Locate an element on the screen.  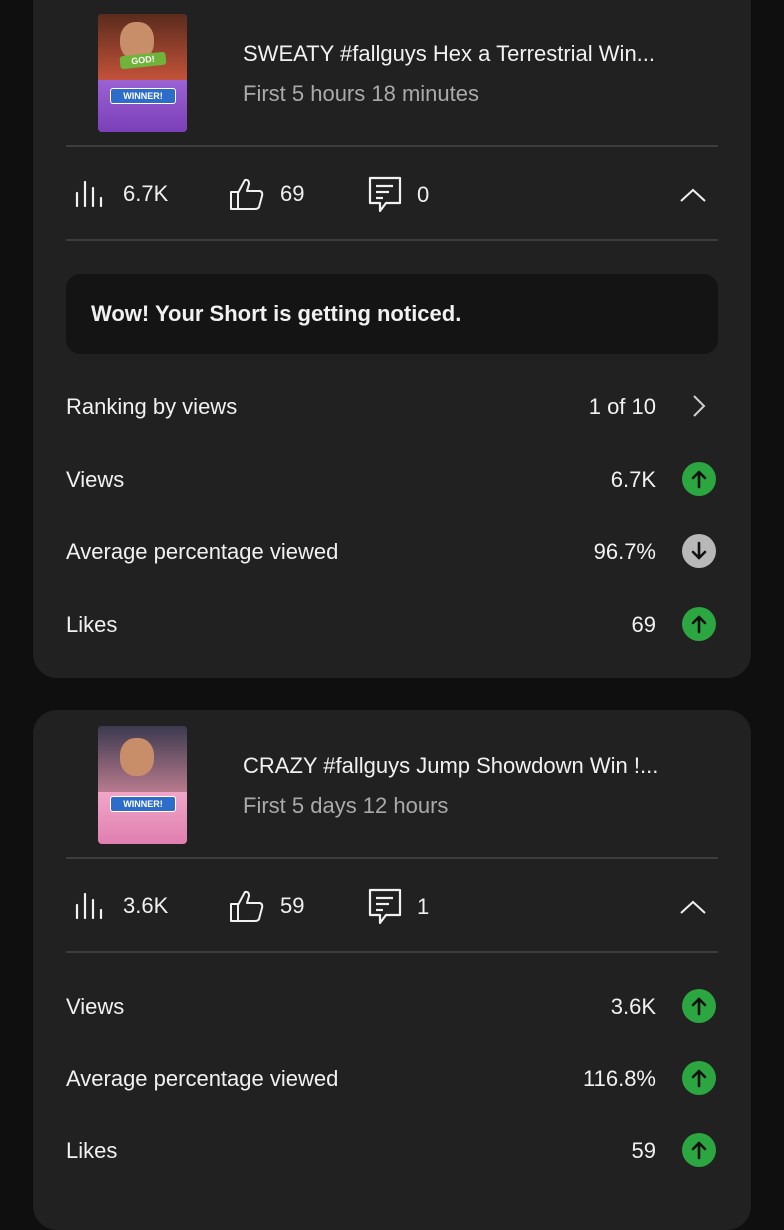
video-period: First 5 days 12 hours is located at coordinates (346, 805).